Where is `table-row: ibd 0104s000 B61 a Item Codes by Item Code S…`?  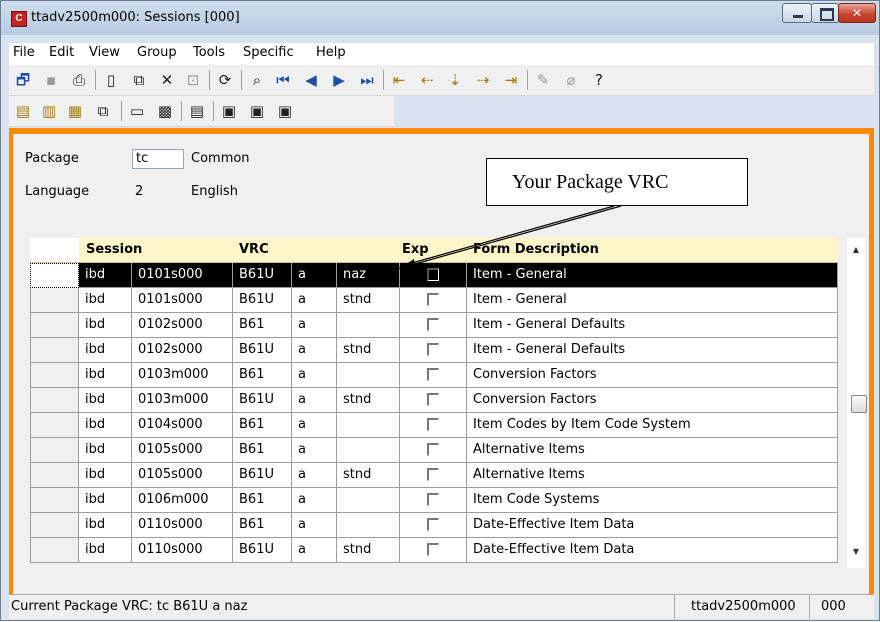
table-row: ibd 0104s000 B61 a Item Codes by Item Code S… is located at coordinates (434, 425).